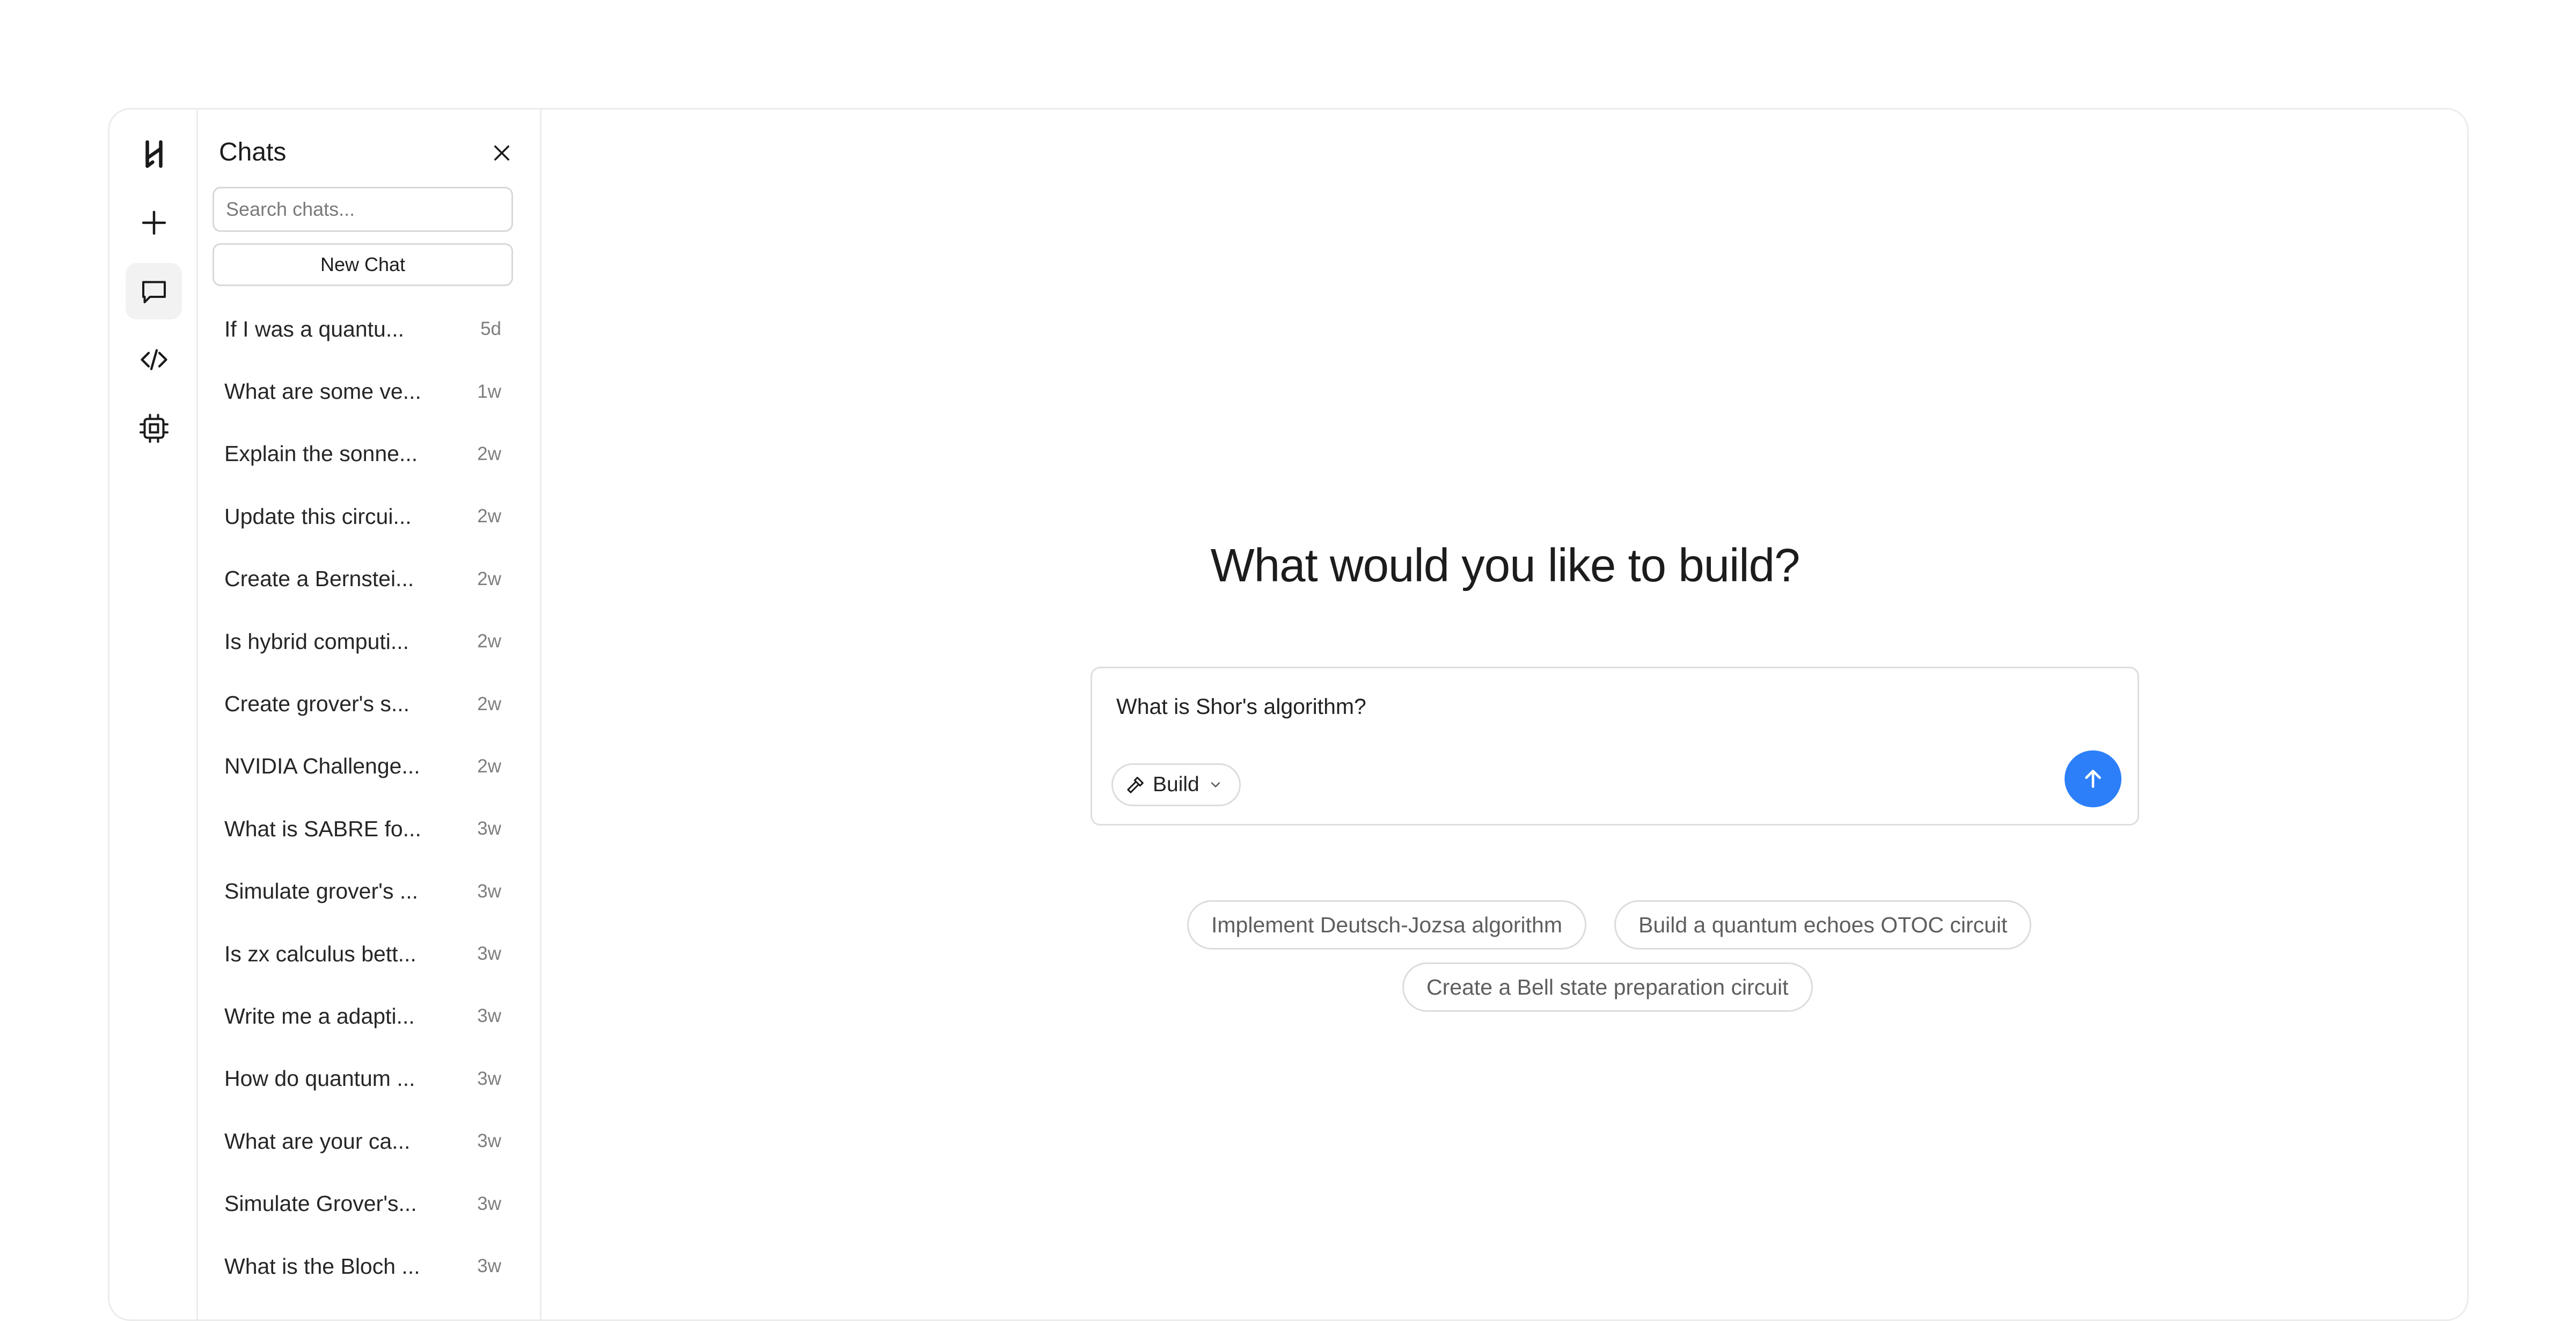  I want to click on hammer-icon, so click(1135, 784).